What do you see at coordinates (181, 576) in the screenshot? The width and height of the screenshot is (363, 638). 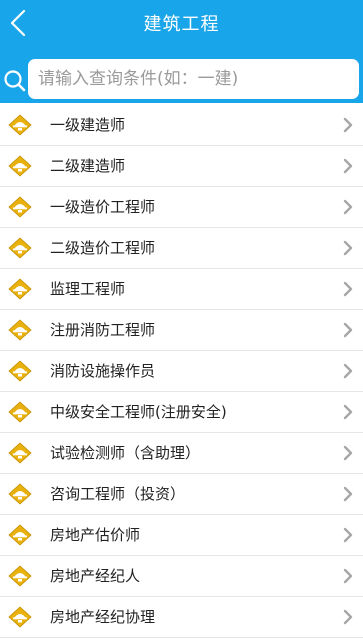 I see `list-item: 房地产经纪人` at bounding box center [181, 576].